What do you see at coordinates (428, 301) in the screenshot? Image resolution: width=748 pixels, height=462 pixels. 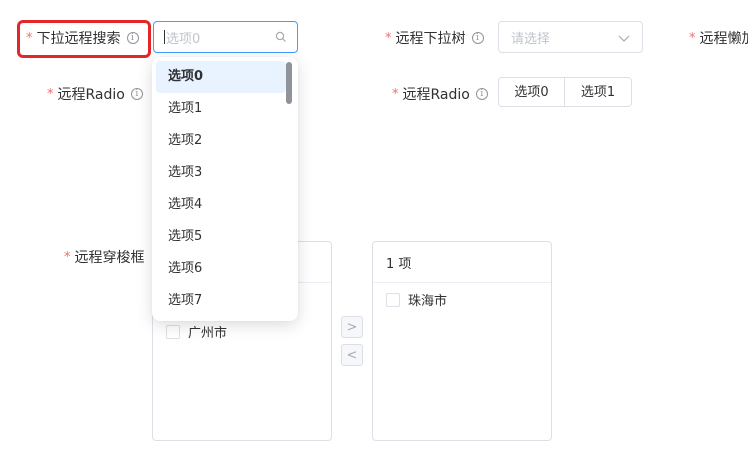 I see `transfer-right-item-label: 珠海市` at bounding box center [428, 301].